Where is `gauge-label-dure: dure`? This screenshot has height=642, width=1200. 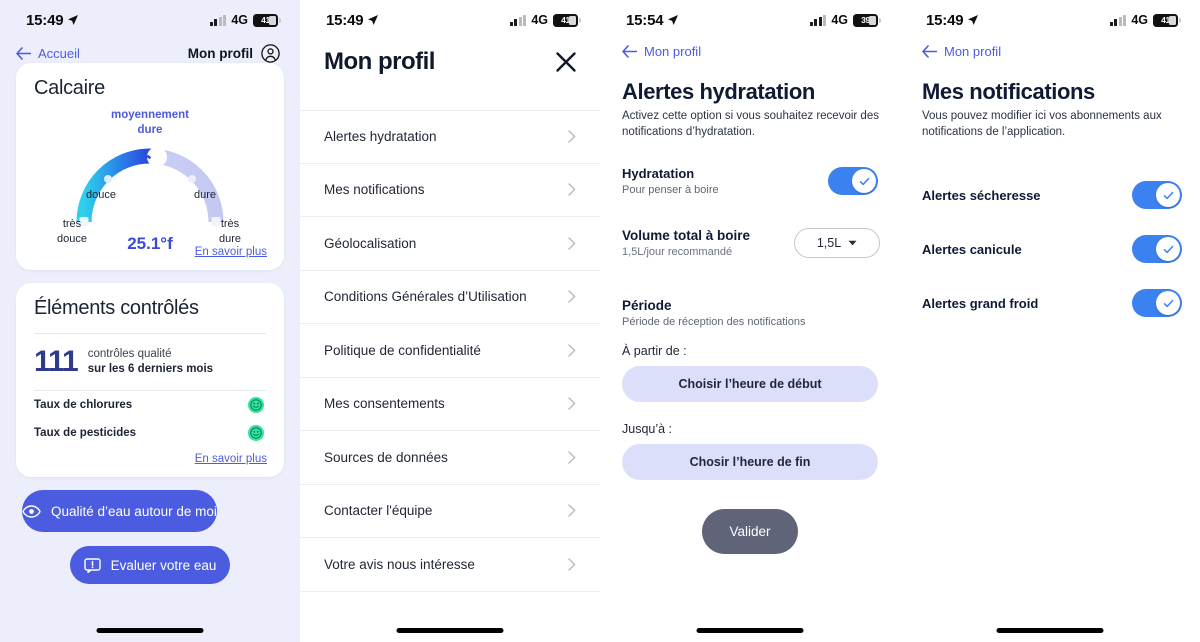 gauge-label-dure: dure is located at coordinates (204, 195).